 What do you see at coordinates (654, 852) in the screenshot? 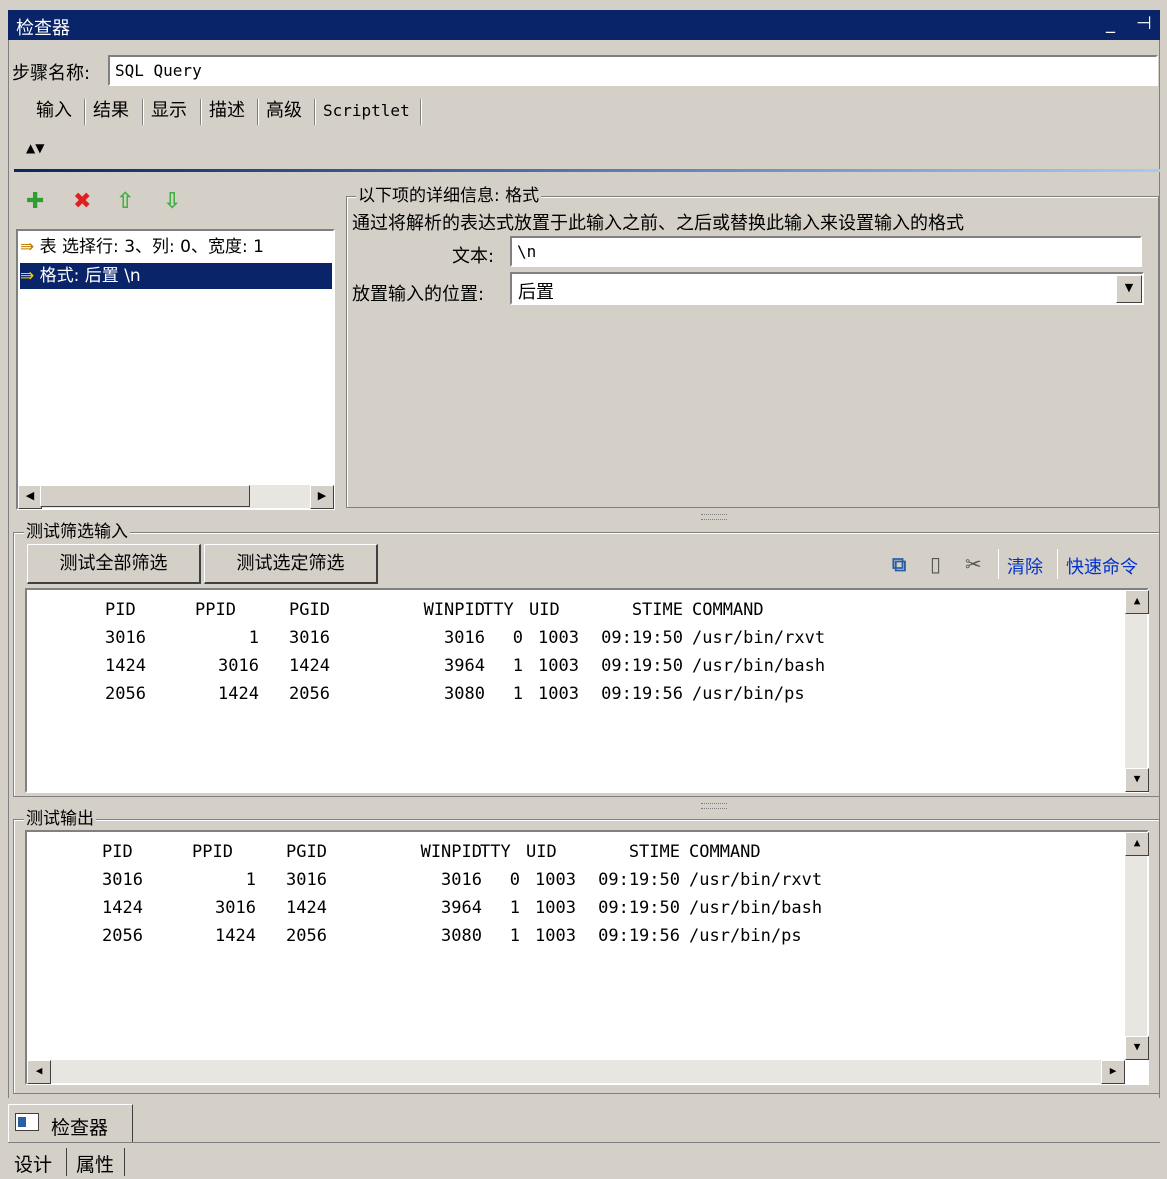
I see `column-header: STIME` at bounding box center [654, 852].